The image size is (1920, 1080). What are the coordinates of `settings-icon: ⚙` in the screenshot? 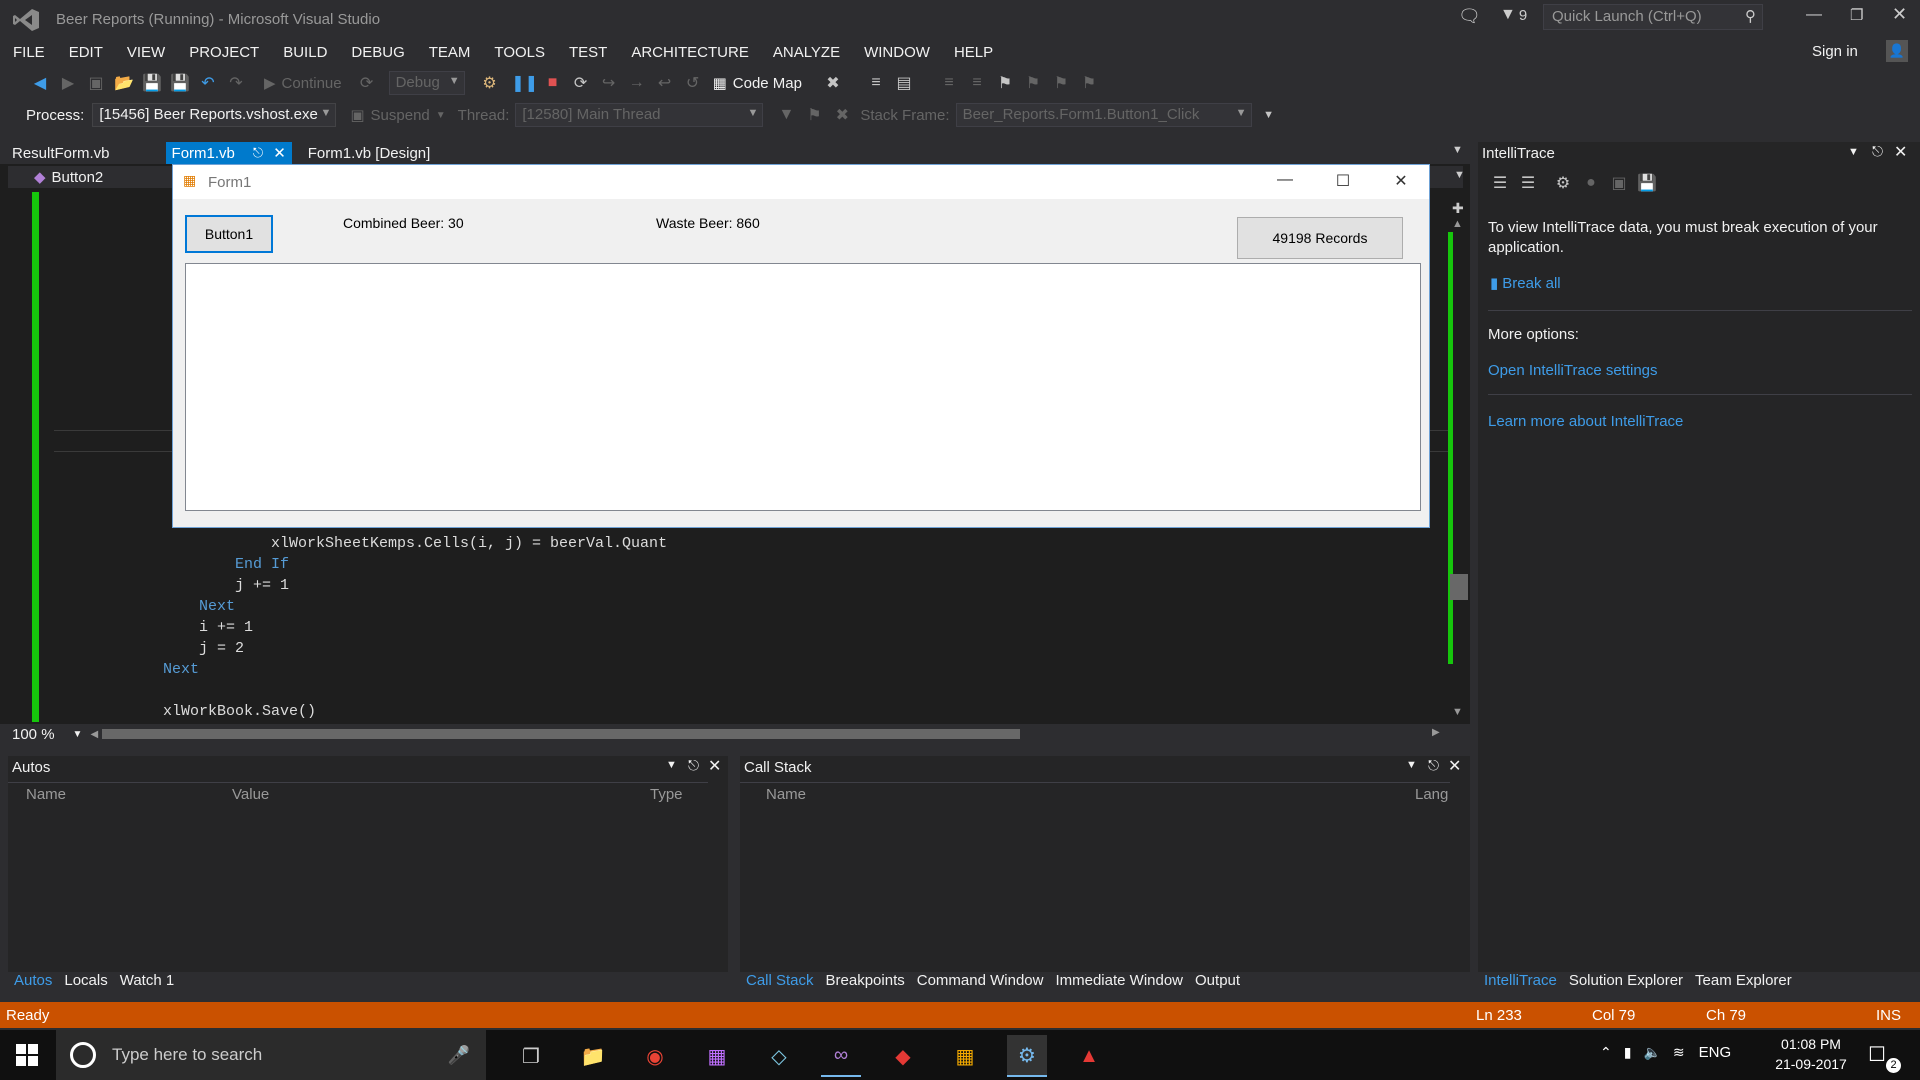 It's located at (1563, 183).